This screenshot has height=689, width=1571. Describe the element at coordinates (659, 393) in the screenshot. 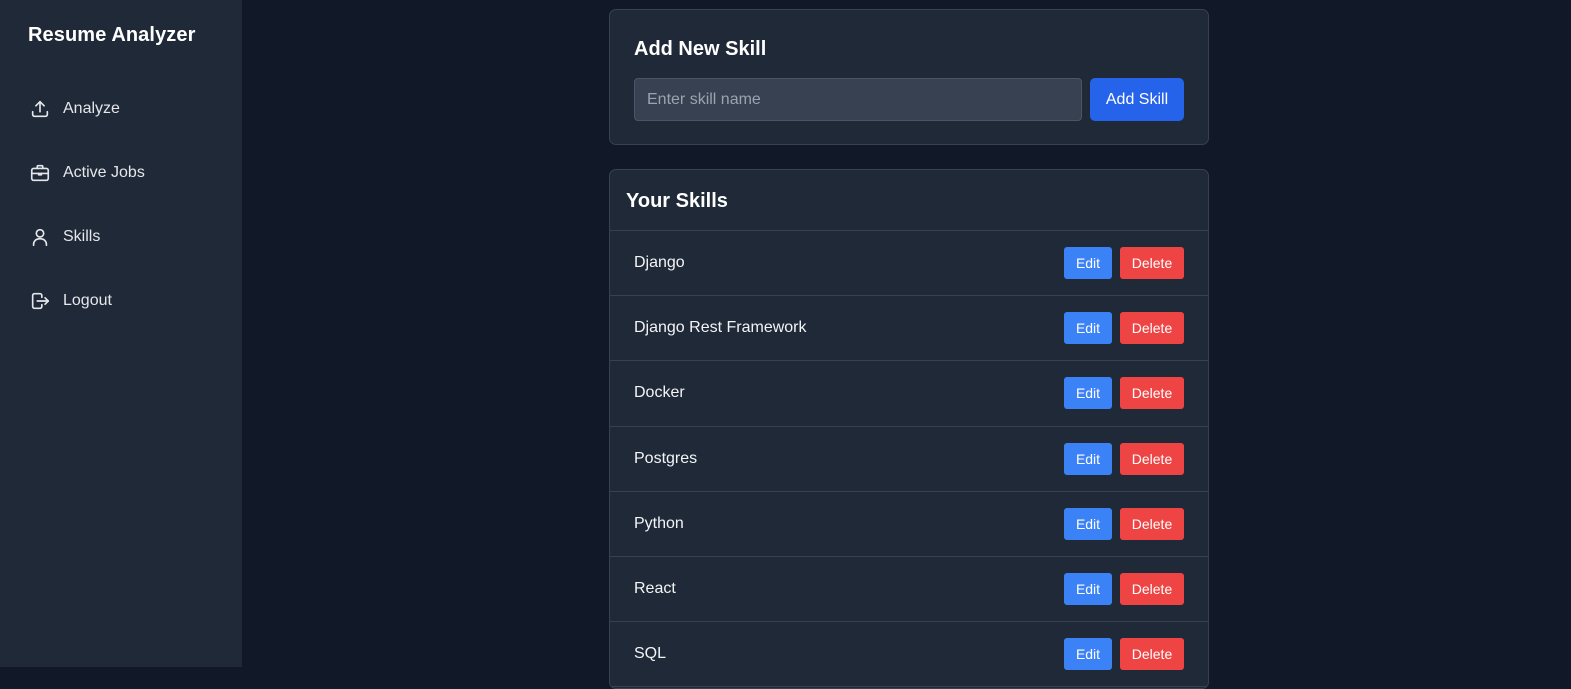

I see `skill-name: Docker` at that location.